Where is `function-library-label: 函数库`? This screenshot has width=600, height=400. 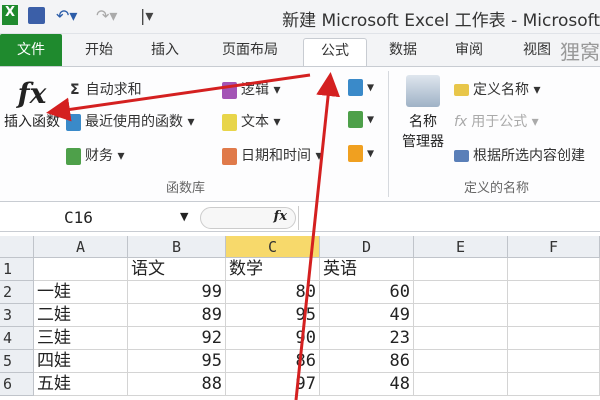
function-library-label: 函数库 is located at coordinates (186, 188).